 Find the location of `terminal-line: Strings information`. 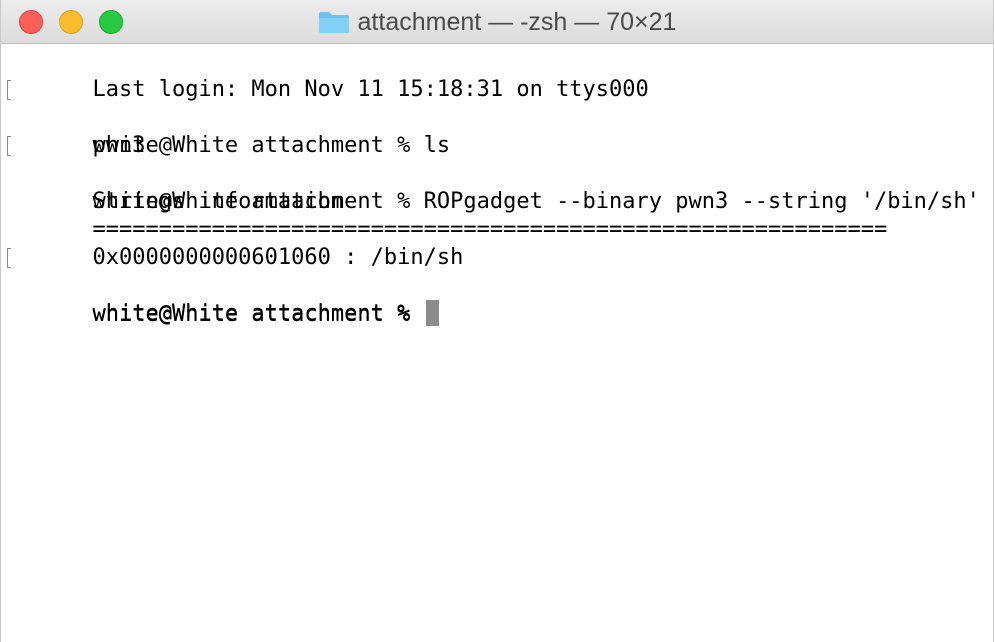

terminal-line: Strings information is located at coordinates (499, 187).